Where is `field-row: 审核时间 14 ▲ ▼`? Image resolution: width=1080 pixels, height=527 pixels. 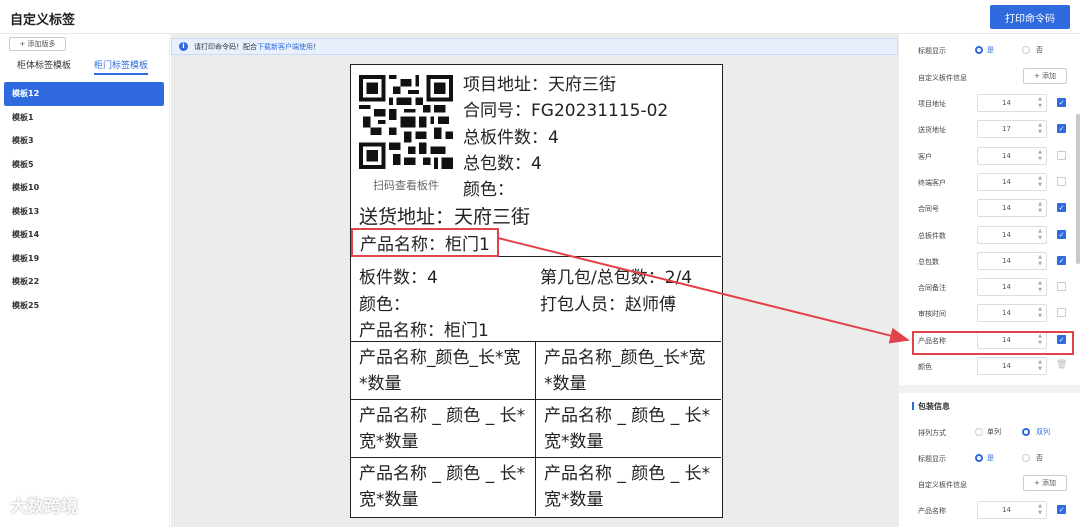 field-row: 审核时间 14 ▲ ▼ is located at coordinates (986, 313).